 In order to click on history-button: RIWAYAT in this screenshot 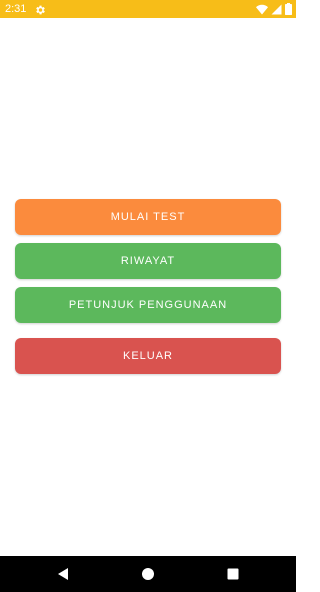, I will do `click(148, 261)`.